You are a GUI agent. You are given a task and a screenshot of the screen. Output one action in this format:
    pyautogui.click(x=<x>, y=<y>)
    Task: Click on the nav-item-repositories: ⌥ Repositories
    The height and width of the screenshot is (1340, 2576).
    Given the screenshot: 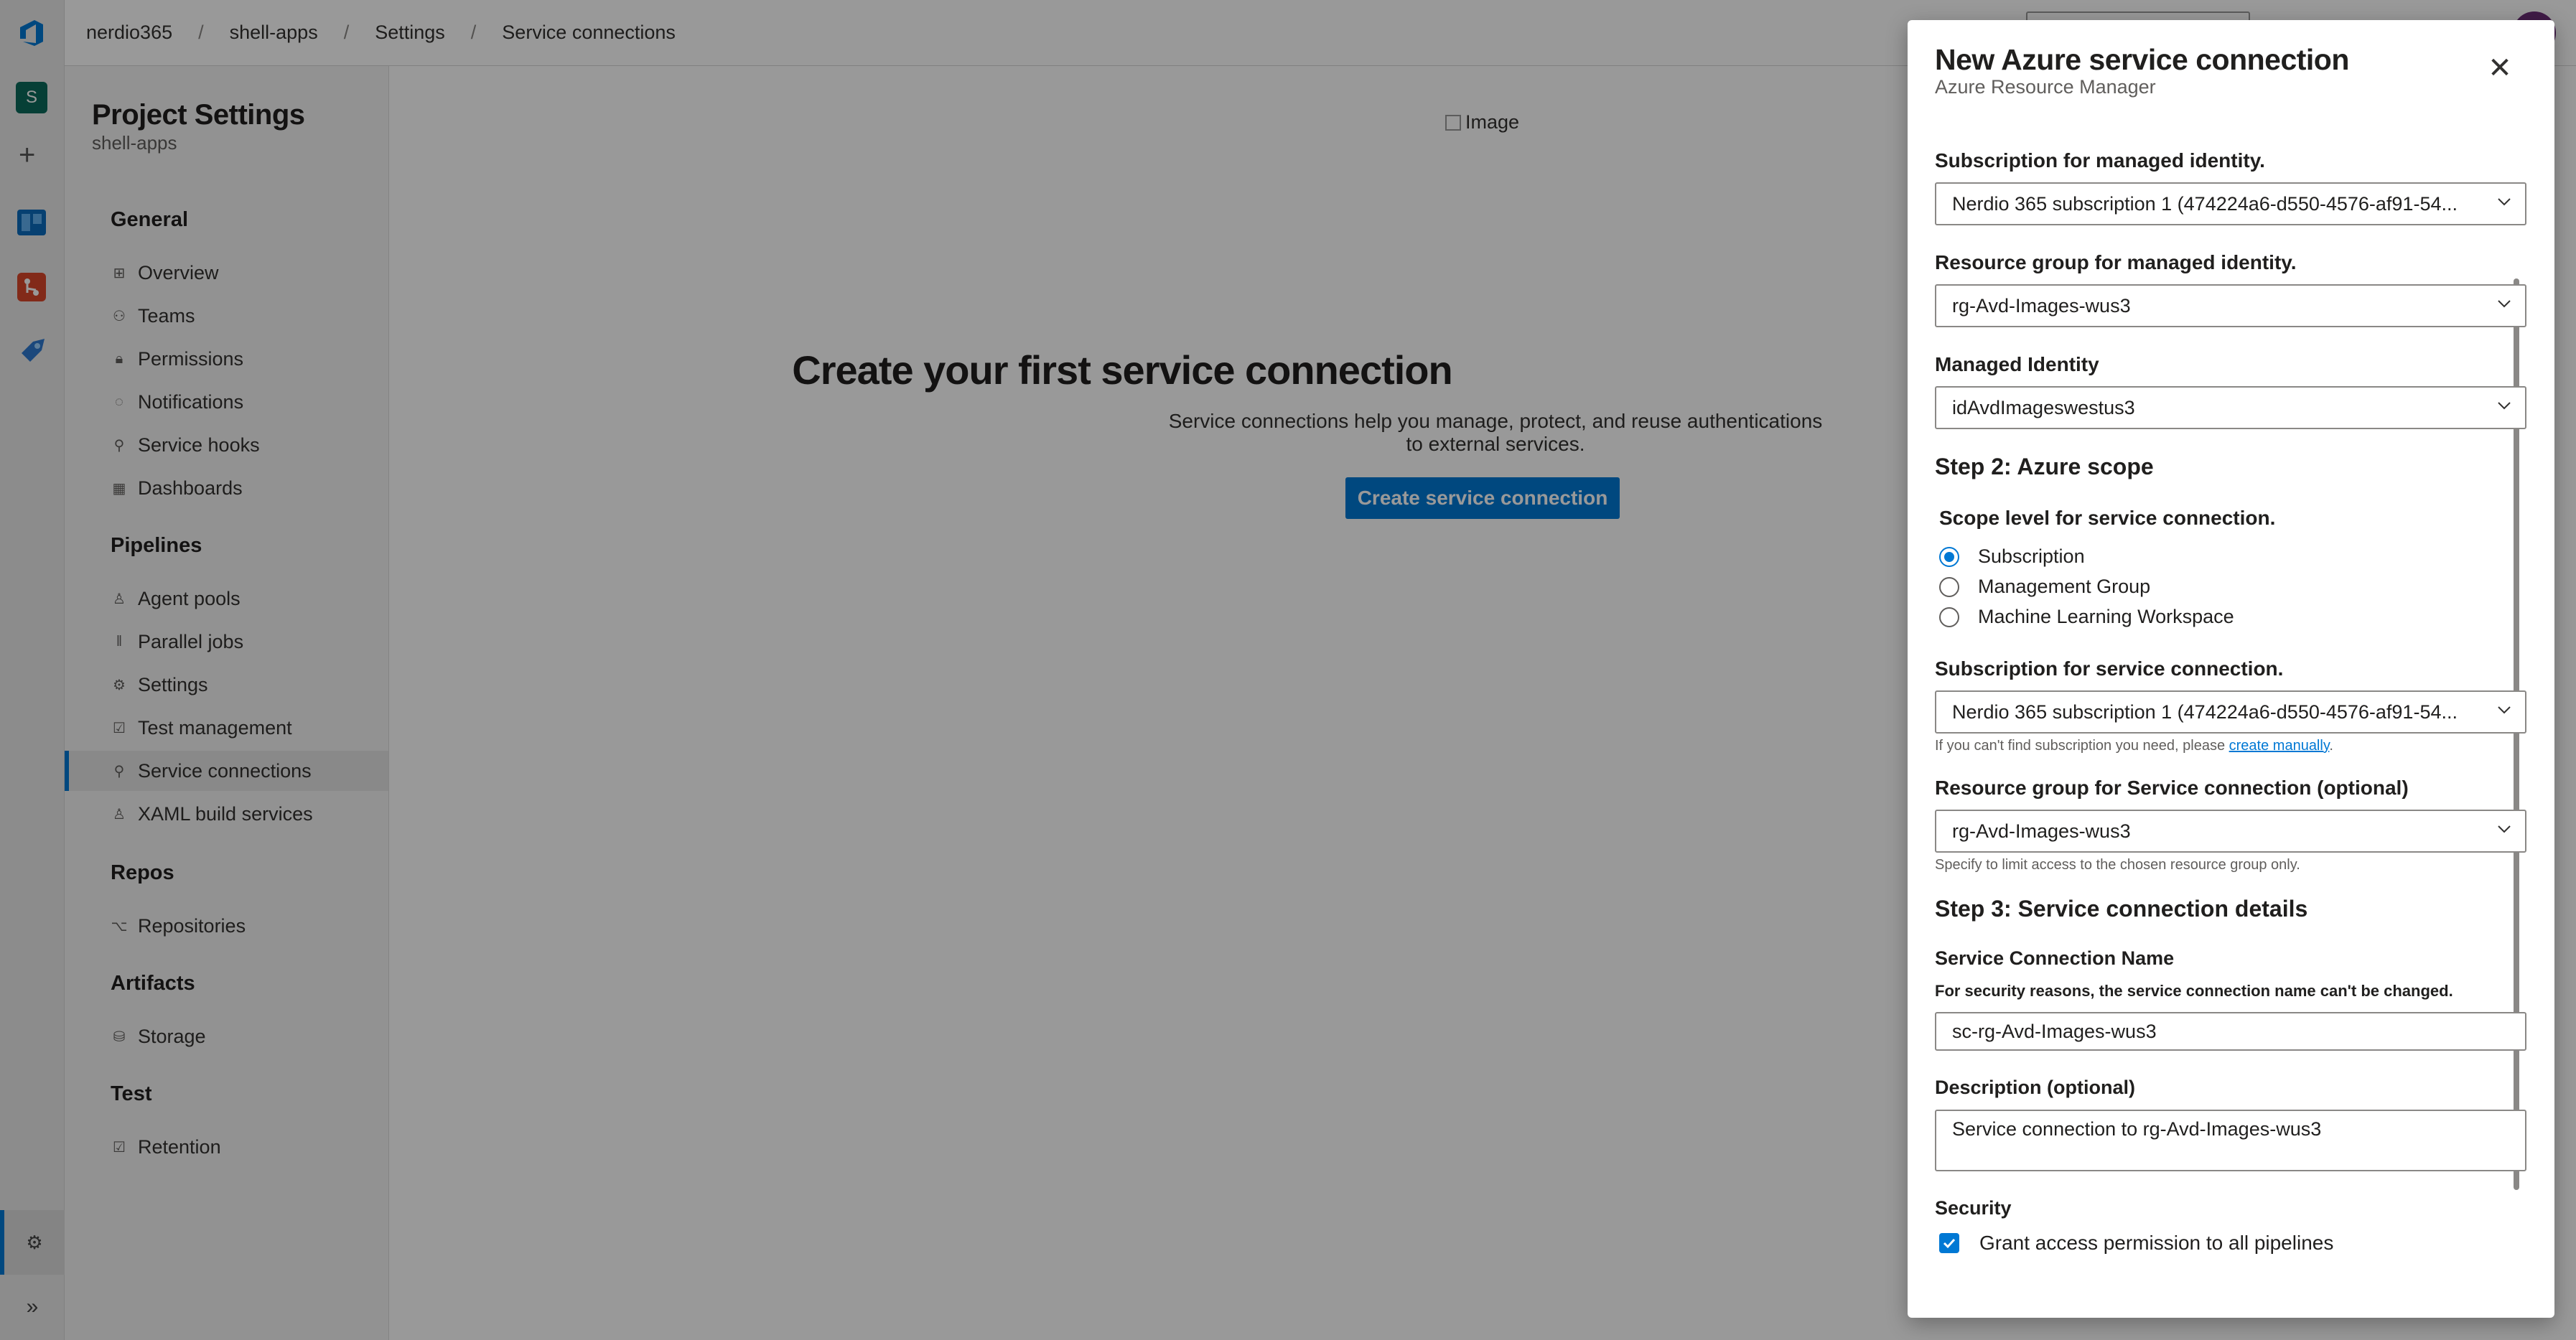 What is the action you would take?
    pyautogui.click(x=226, y=926)
    